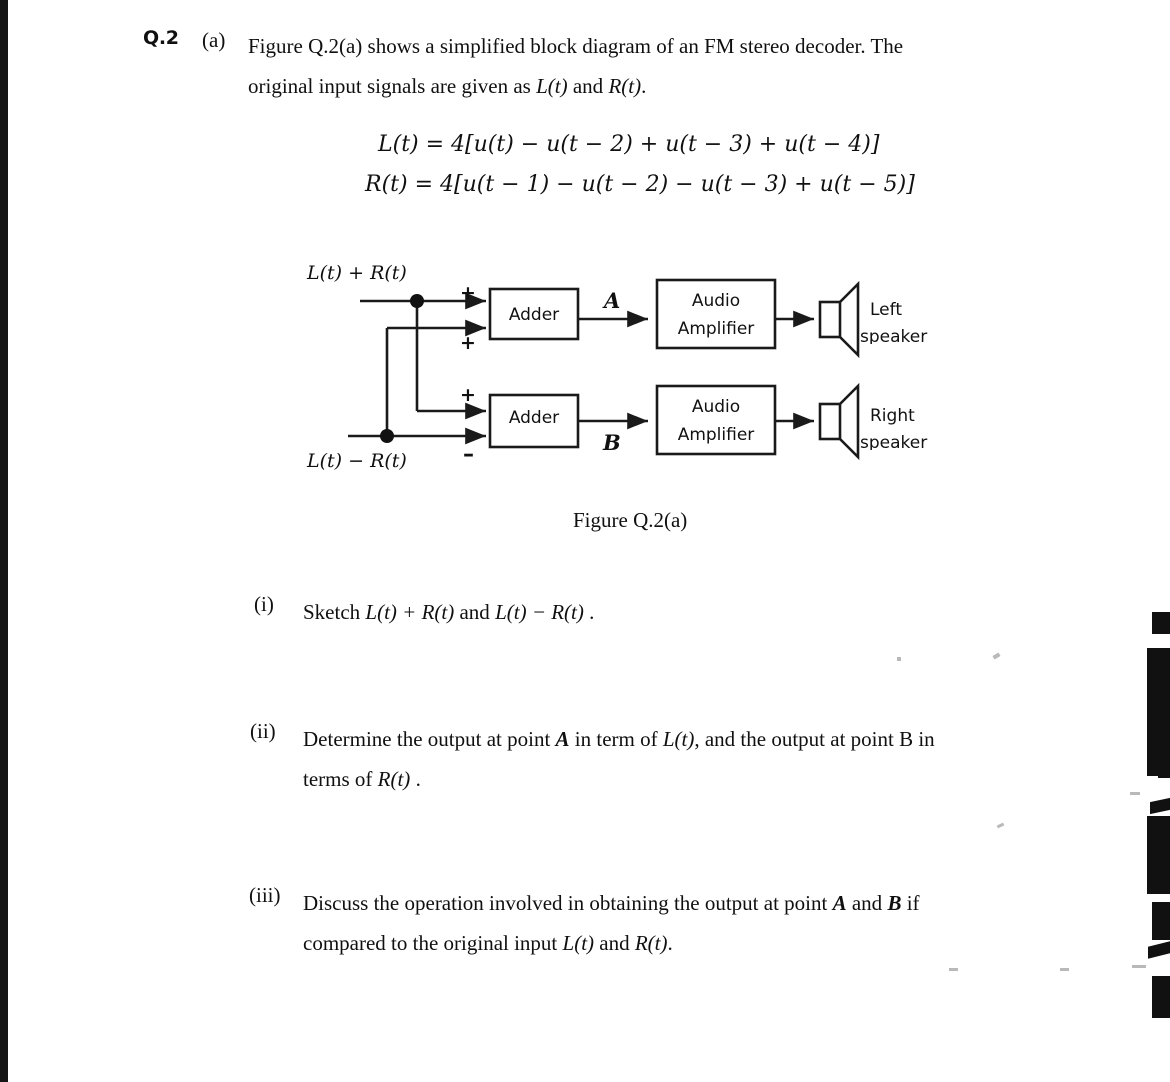  What do you see at coordinates (894, 335) in the screenshot?
I see `speaker-top-label-line2: speaker` at bounding box center [894, 335].